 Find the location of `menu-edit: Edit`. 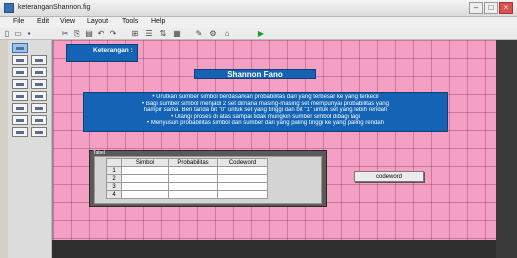

menu-edit: Edit is located at coordinates (43, 21).